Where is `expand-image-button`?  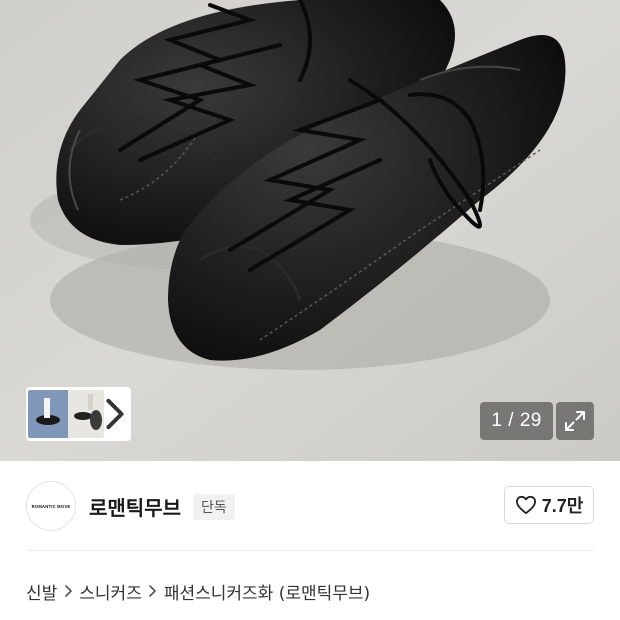 expand-image-button is located at coordinates (575, 421).